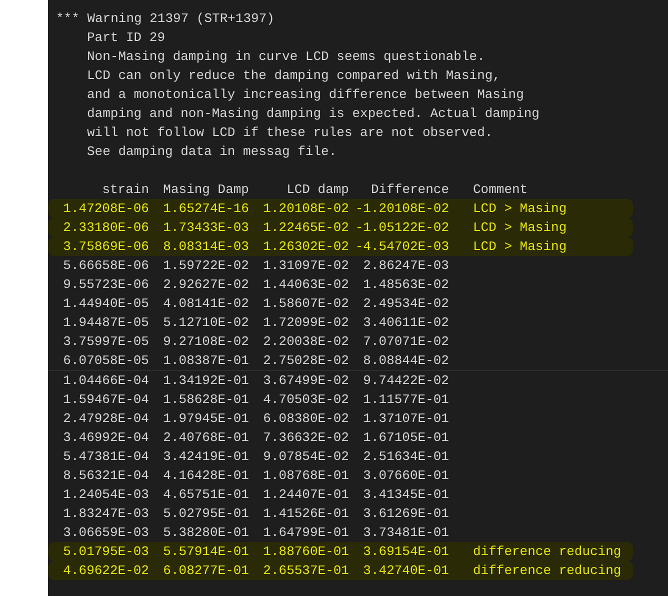 The width and height of the screenshot is (668, 596). What do you see at coordinates (105, 247) in the screenshot?
I see `table-cell-text: 3.75869E-06` at bounding box center [105, 247].